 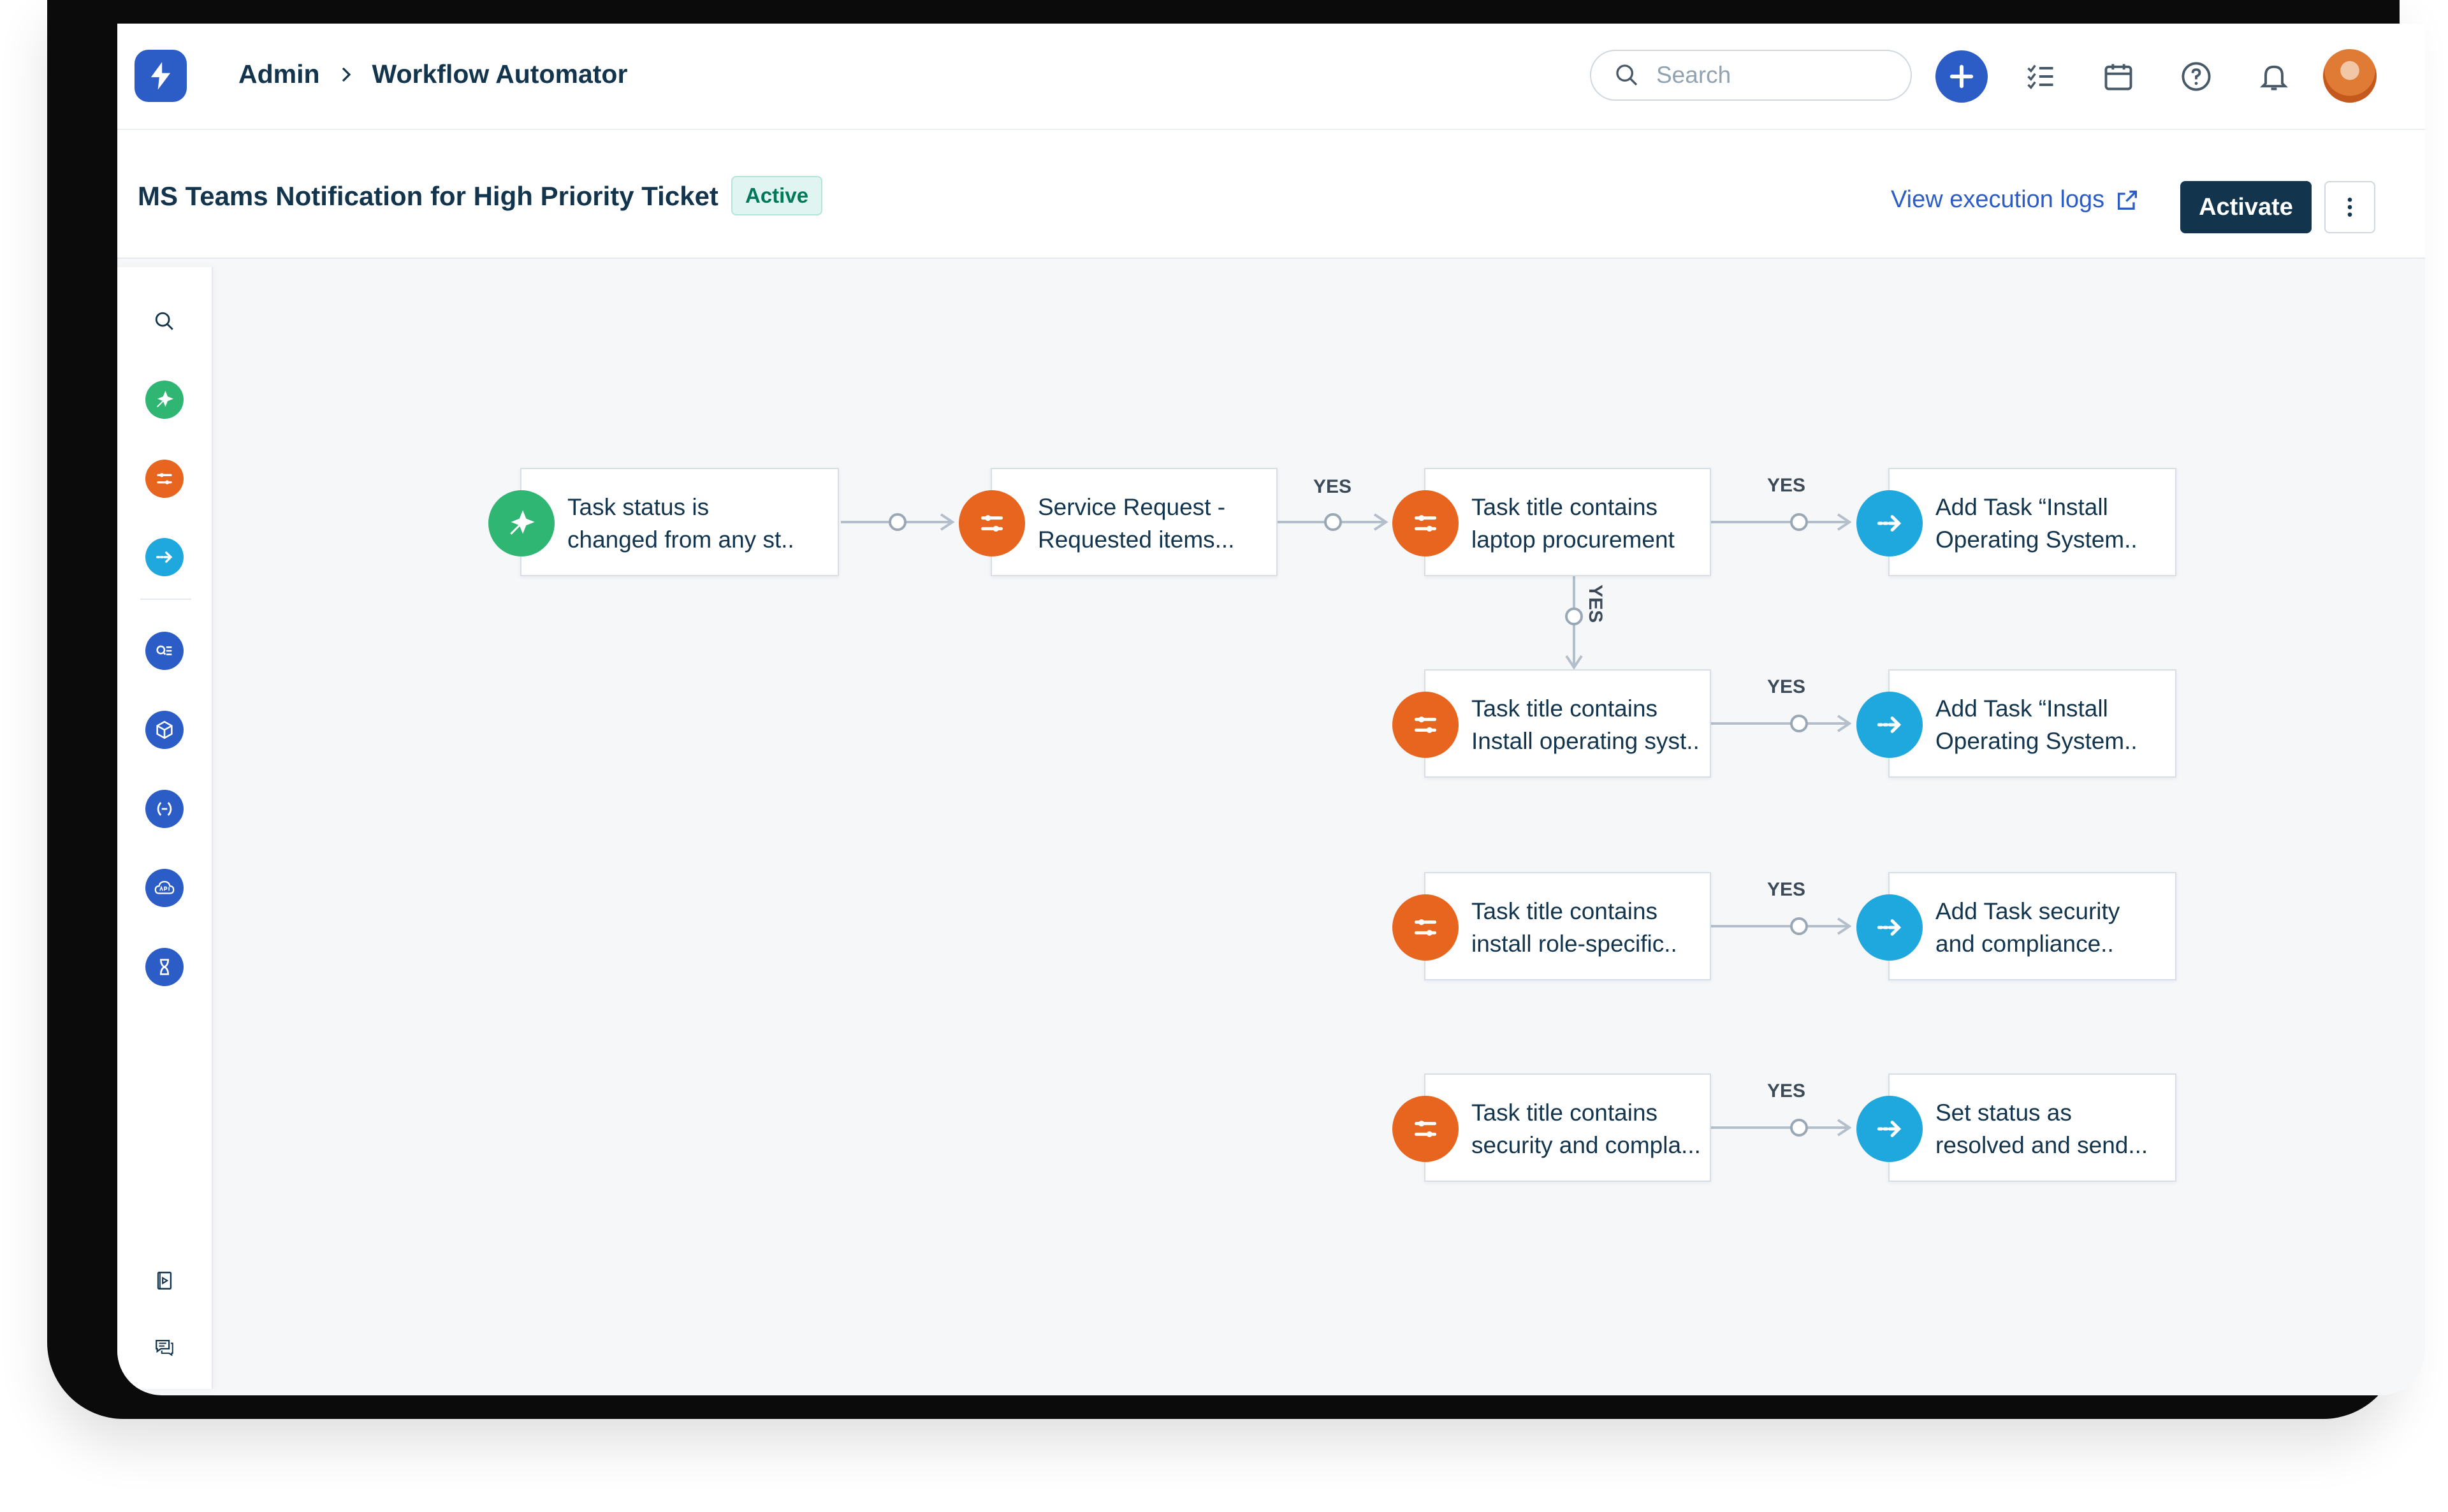 I want to click on search-input, so click(x=1777, y=75).